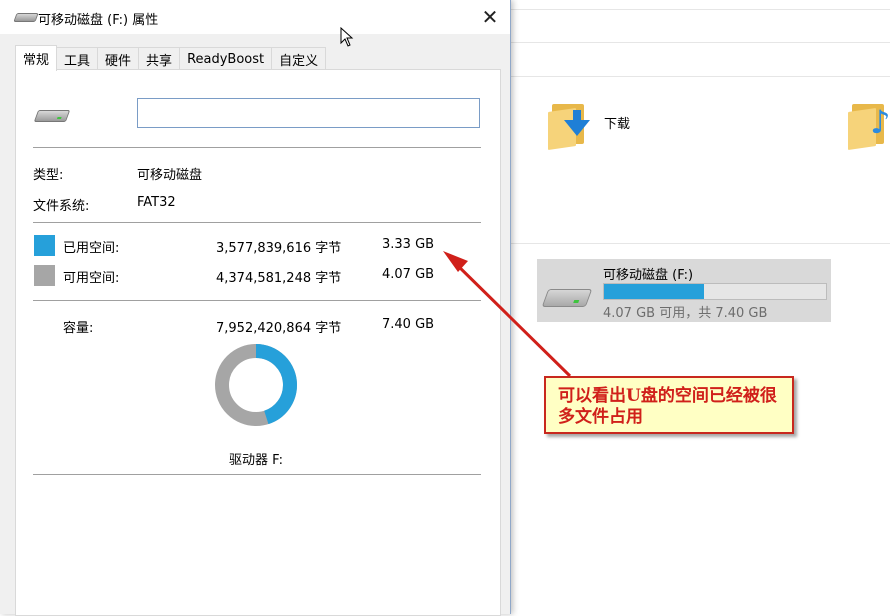 The width and height of the screenshot is (890, 616). What do you see at coordinates (98, 20) in the screenshot?
I see `dialog-title: 可移动磁盘 (F:) 属性` at bounding box center [98, 20].